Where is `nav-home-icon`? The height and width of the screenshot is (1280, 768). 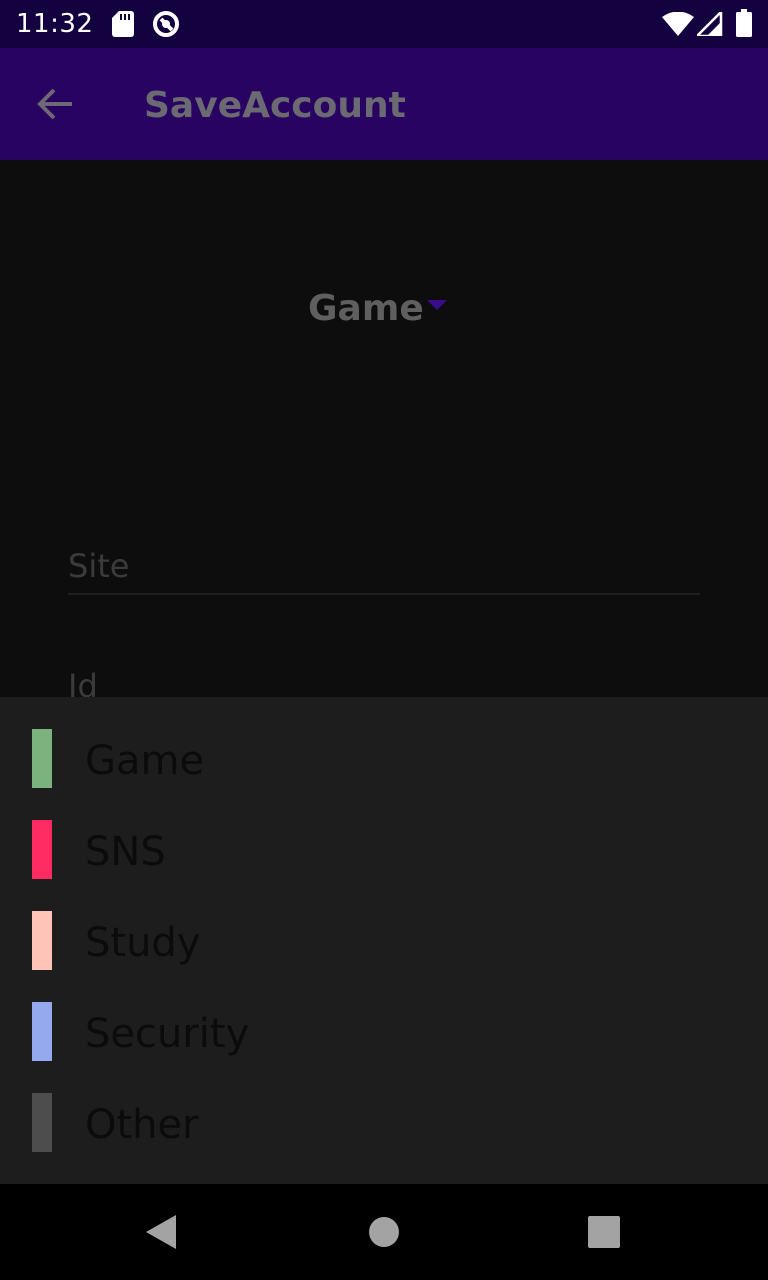 nav-home-icon is located at coordinates (384, 1232).